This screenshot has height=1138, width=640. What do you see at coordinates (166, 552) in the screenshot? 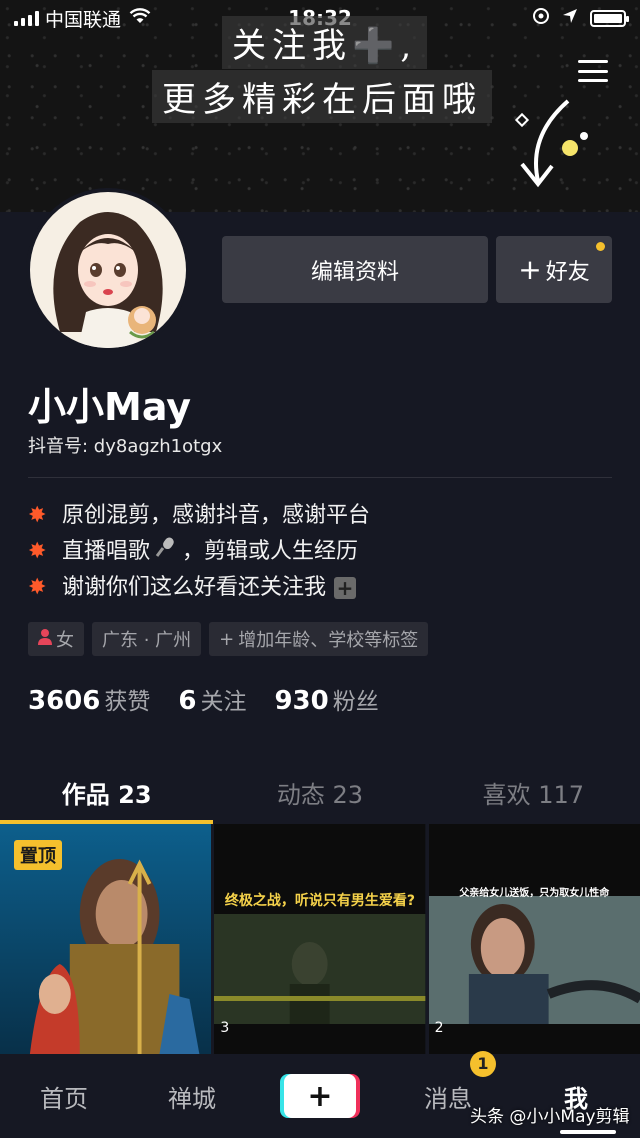
I see `microphone-icon` at bounding box center [166, 552].